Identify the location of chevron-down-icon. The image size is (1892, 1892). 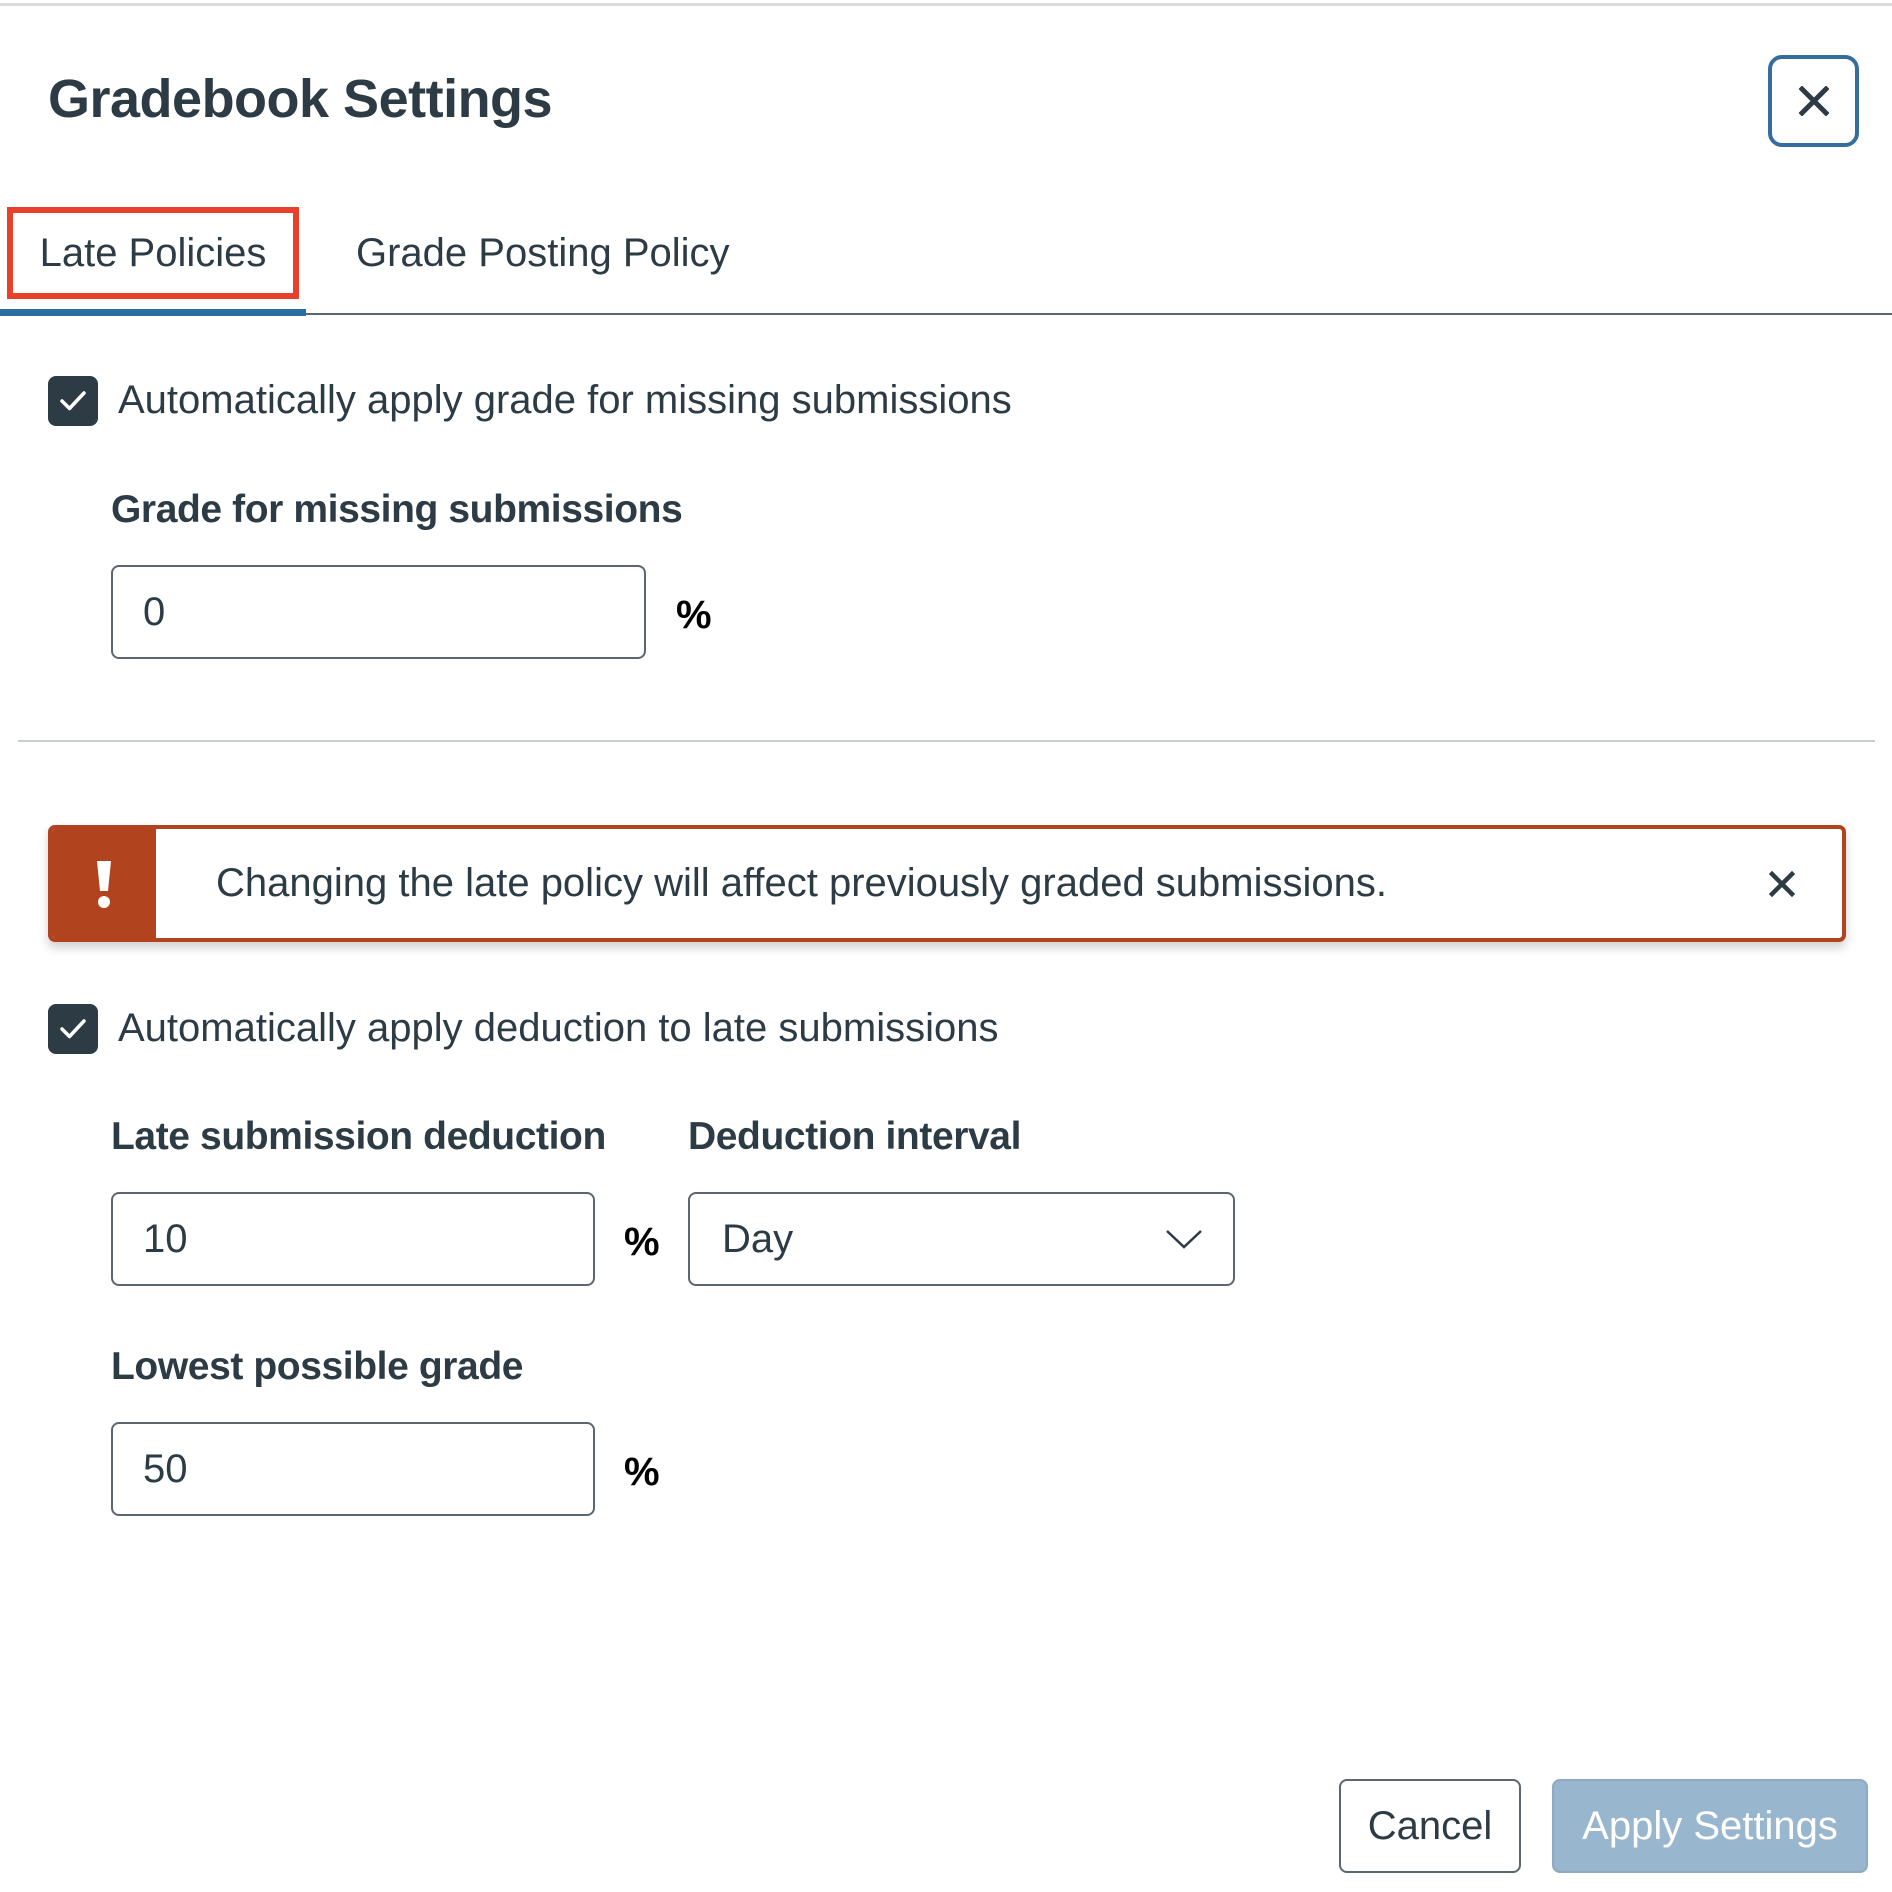
(1184, 1239).